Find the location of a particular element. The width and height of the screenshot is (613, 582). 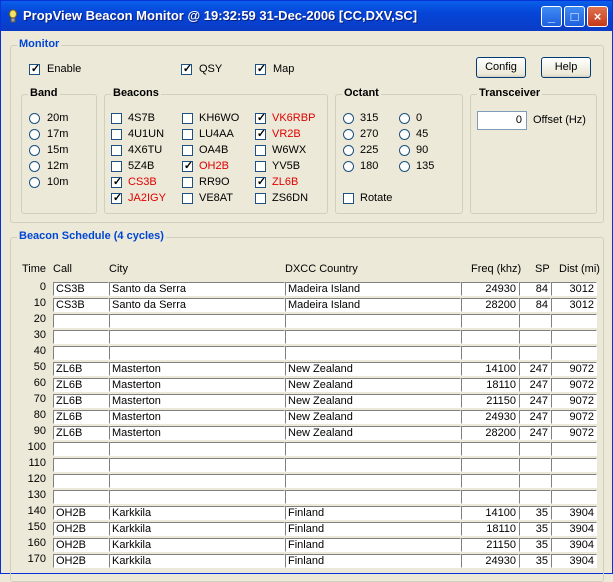

beacon-checkbox-4u1un is located at coordinates (116, 134).